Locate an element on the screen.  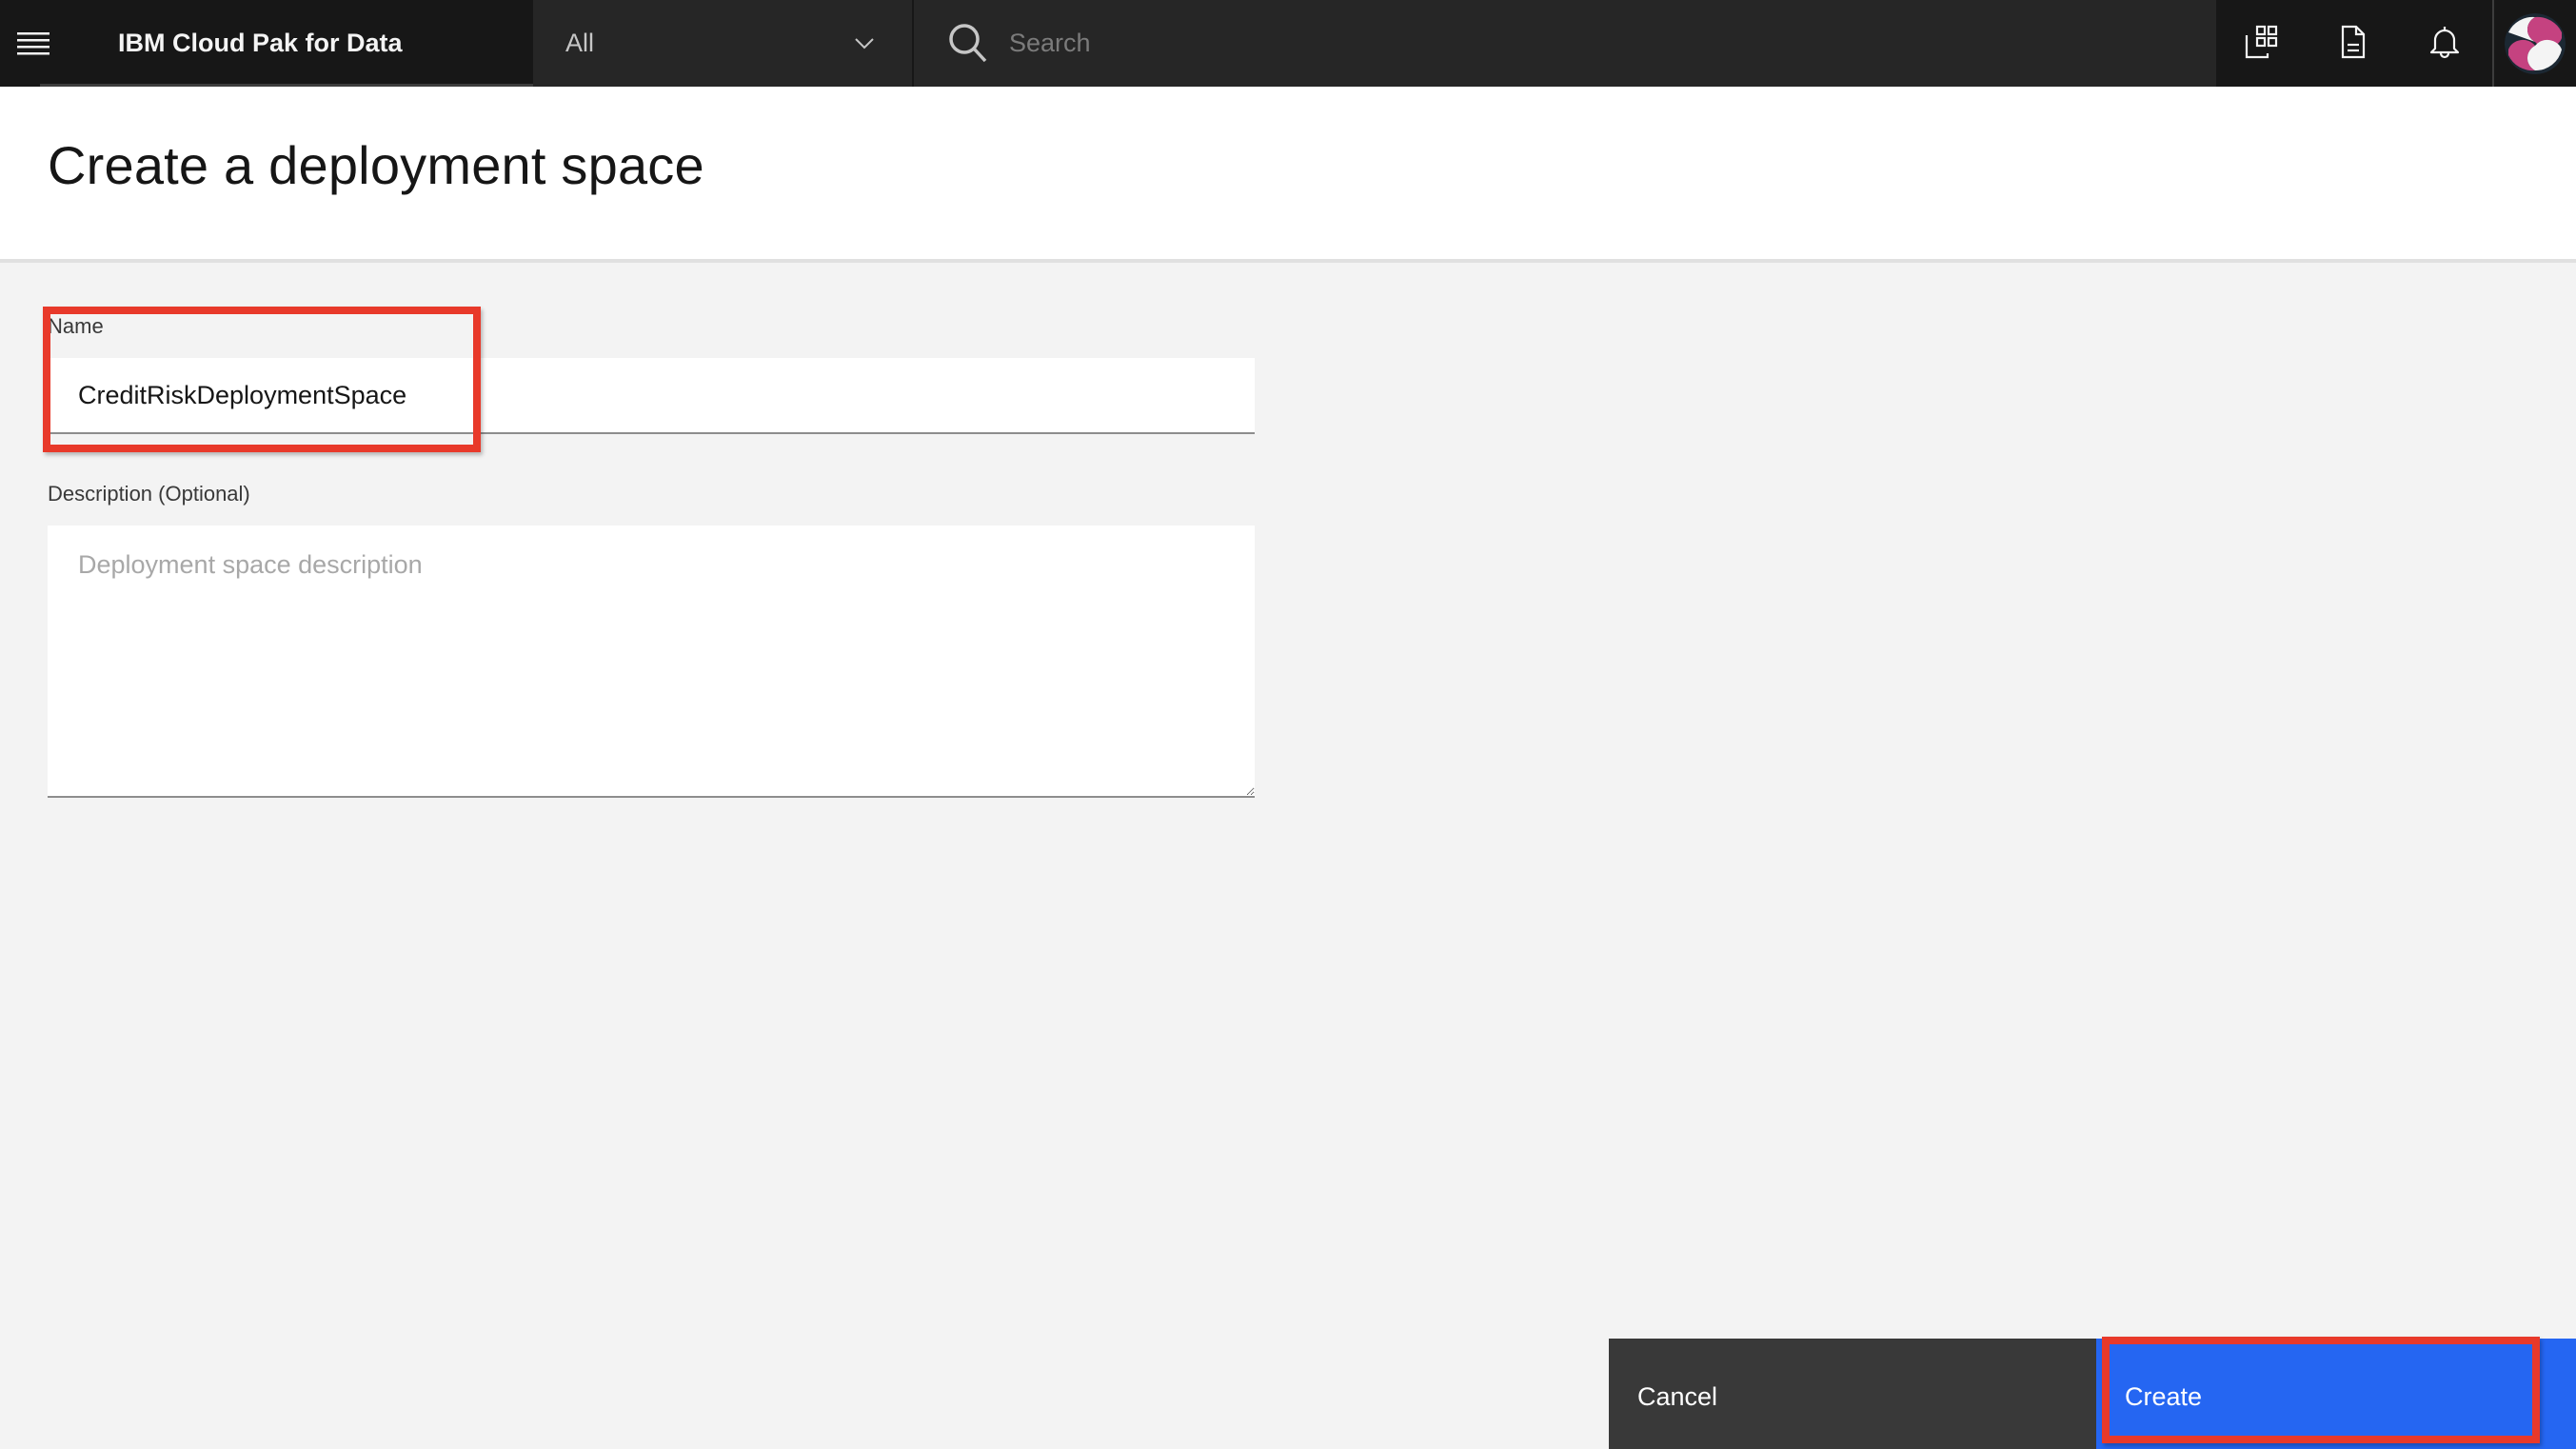
page-header: Create a deployment space is located at coordinates (1288, 175).